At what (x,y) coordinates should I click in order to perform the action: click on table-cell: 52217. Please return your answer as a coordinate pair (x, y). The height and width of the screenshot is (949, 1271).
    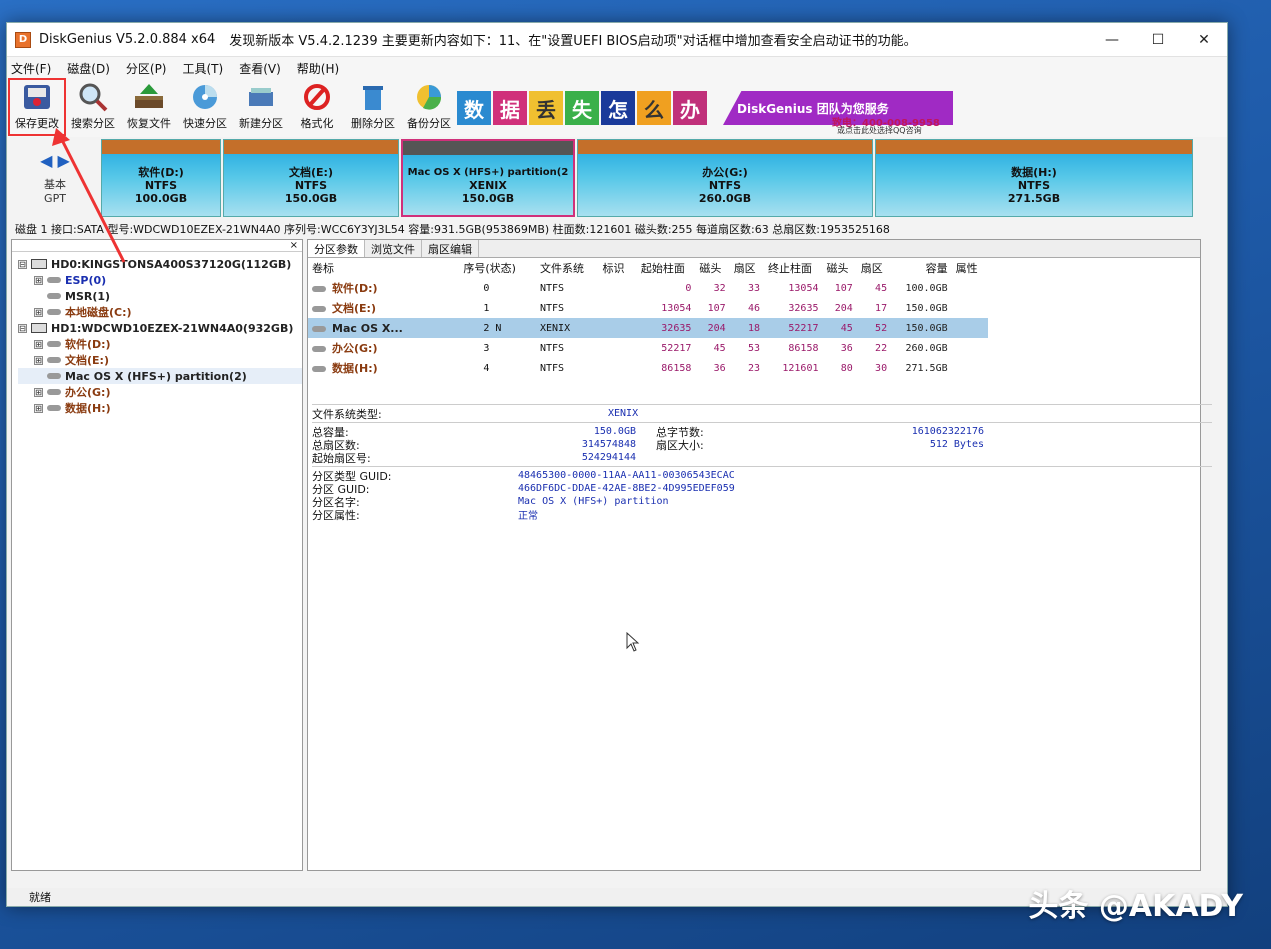
    Looking at the image, I should click on (676, 348).